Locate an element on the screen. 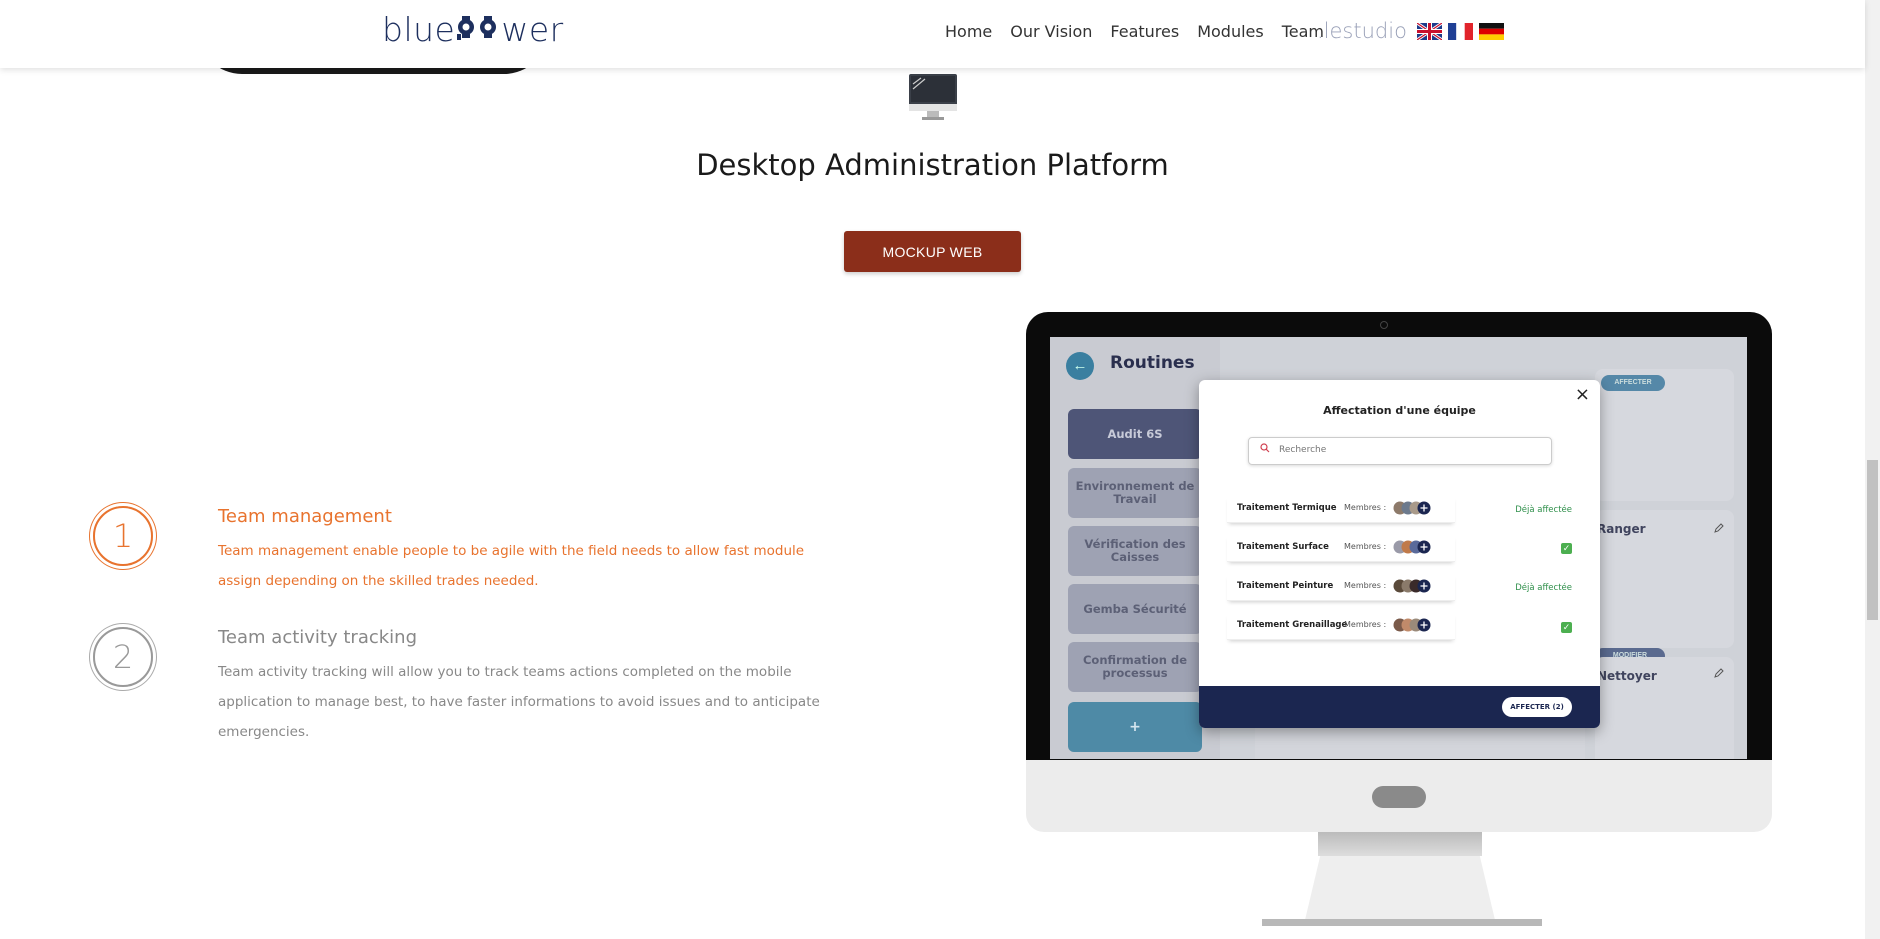 This screenshot has height=939, width=1880. imac-logo-icon is located at coordinates (1399, 797).